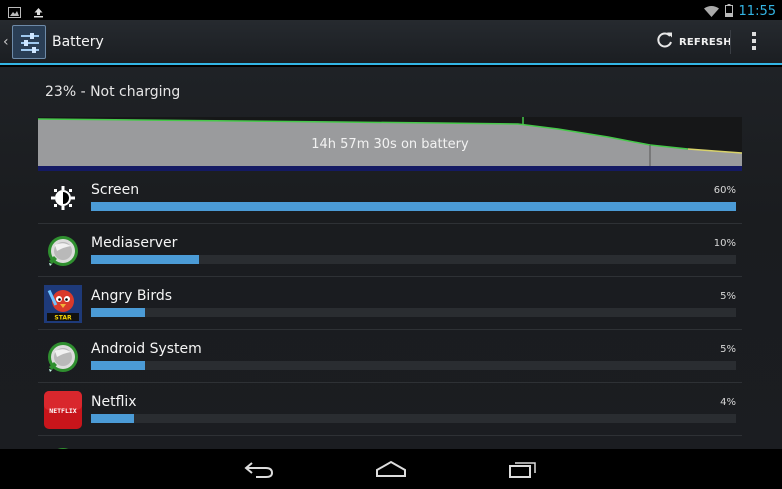  I want to click on netflix-icon: NETFLIX, so click(63, 410).